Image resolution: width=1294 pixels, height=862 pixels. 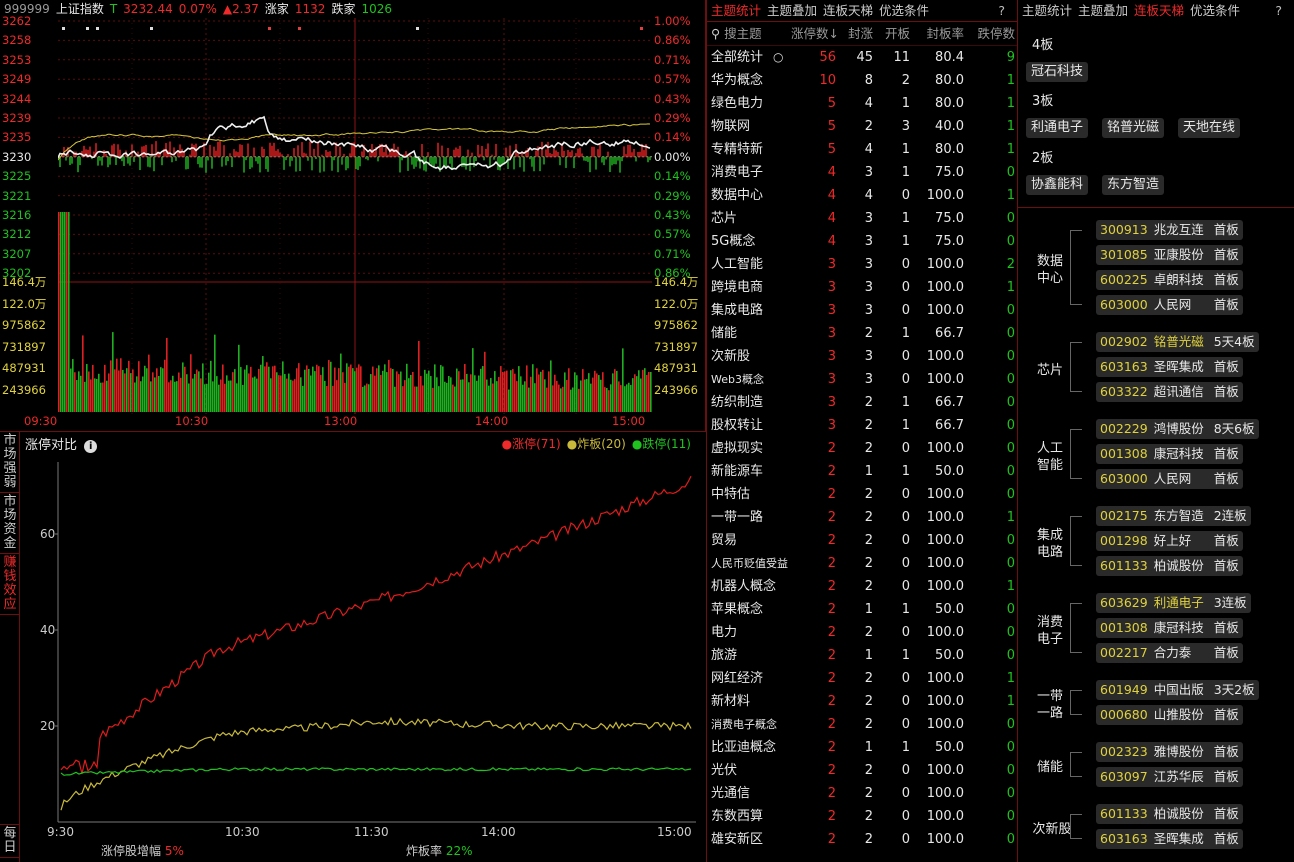 I want to click on table-row: 苹果概念 2 1 1 50.0 0, so click(x=862, y=609).